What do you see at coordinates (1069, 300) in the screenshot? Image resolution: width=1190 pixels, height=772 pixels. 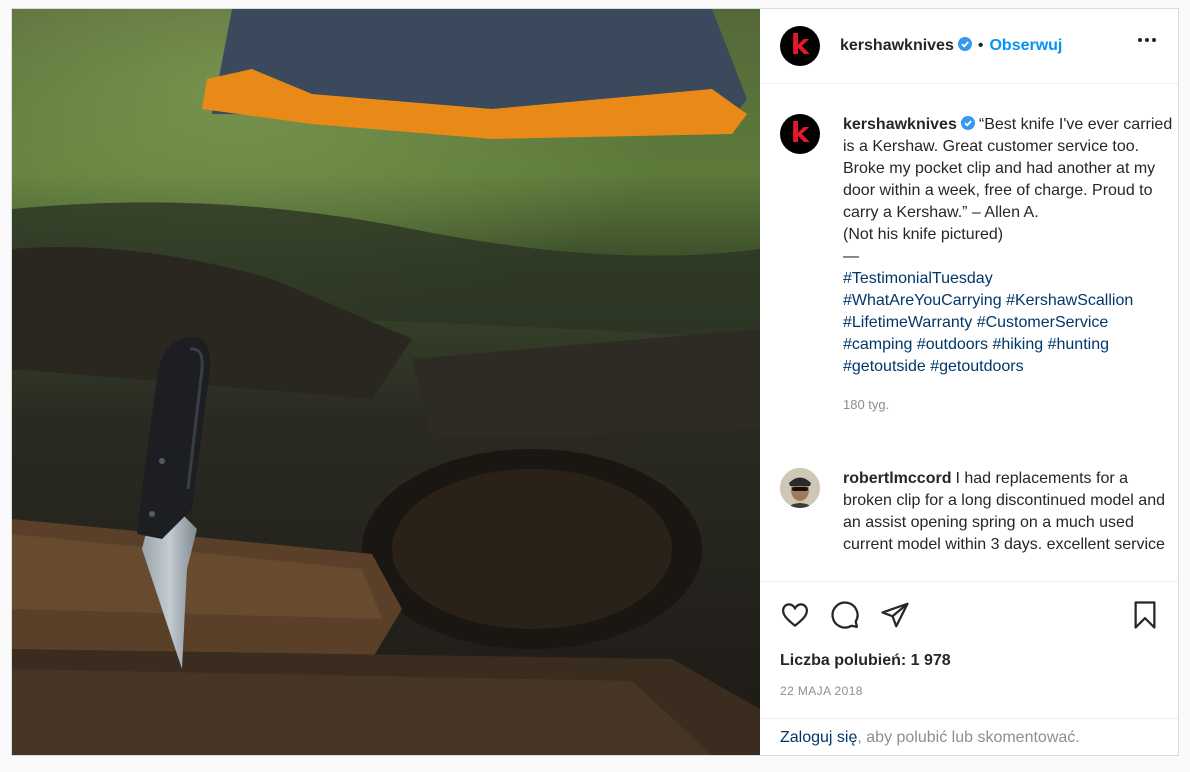 I see `hashtag-link: #KershawScallion` at bounding box center [1069, 300].